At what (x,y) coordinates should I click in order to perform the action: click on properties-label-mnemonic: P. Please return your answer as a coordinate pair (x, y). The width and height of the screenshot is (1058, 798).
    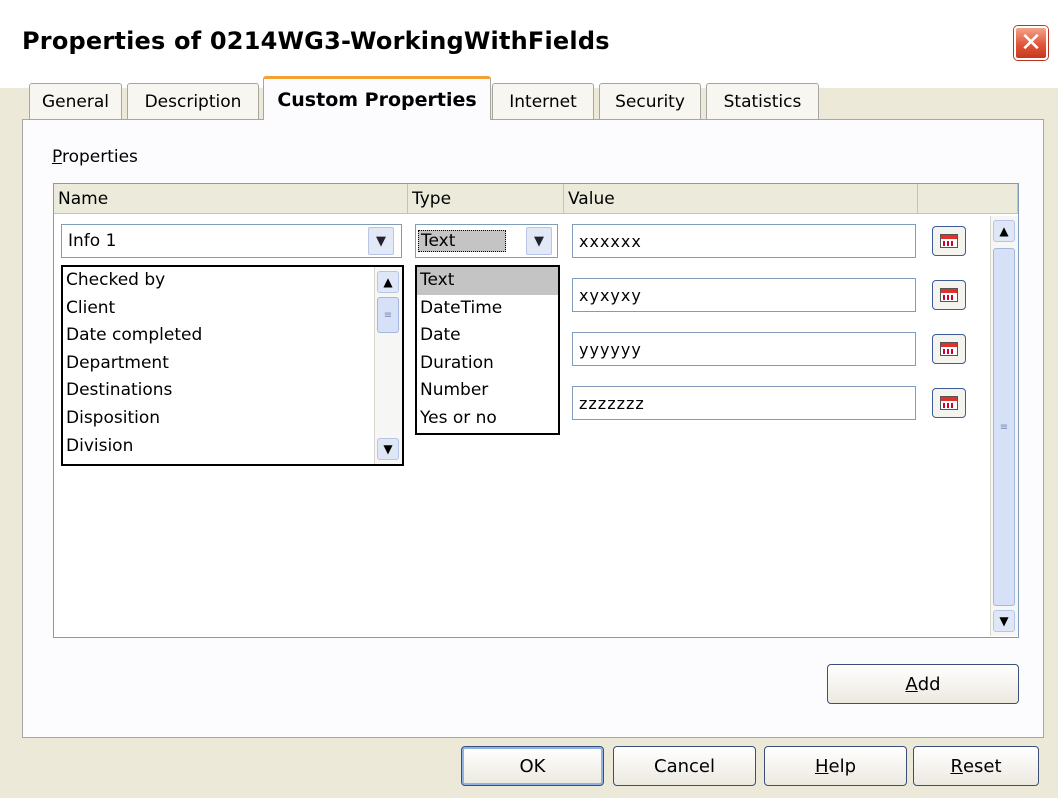
    Looking at the image, I should click on (57, 157).